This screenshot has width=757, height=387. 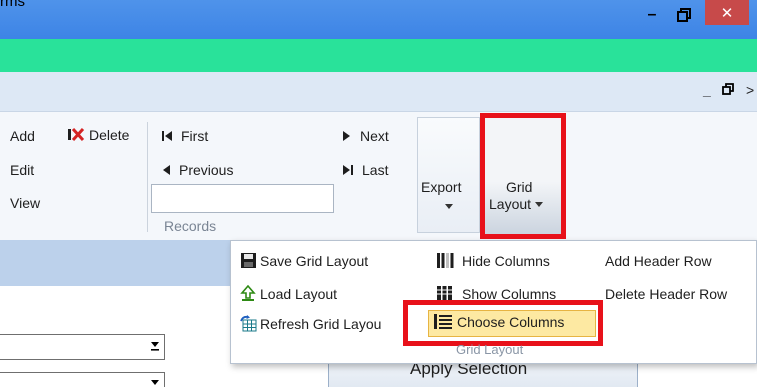 I want to click on delete-button: Delete, so click(x=98, y=134).